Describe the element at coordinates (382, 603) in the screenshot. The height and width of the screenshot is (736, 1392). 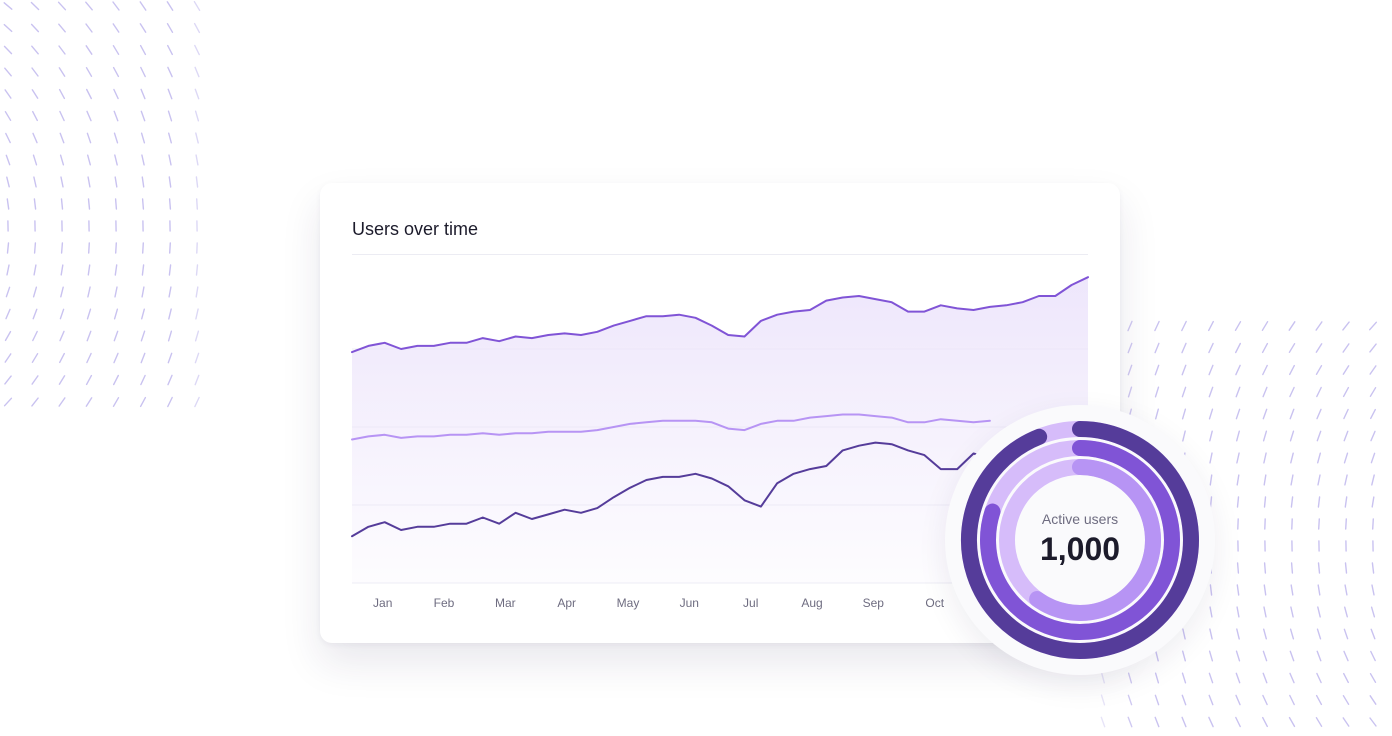
I see `x-tick-label: Jan` at that location.